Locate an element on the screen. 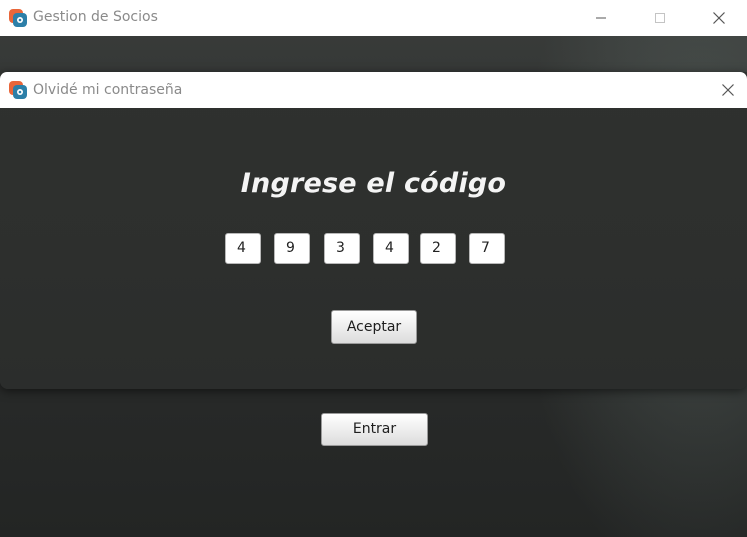  code-digit-input-6: 7 is located at coordinates (487, 248).